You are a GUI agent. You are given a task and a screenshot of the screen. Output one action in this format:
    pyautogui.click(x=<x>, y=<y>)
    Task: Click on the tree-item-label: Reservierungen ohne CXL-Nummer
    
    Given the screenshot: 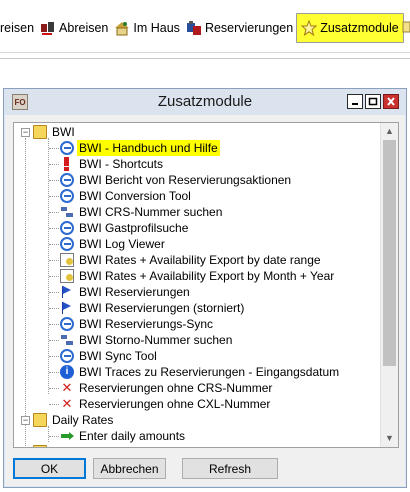 What is the action you would take?
    pyautogui.click(x=175, y=404)
    